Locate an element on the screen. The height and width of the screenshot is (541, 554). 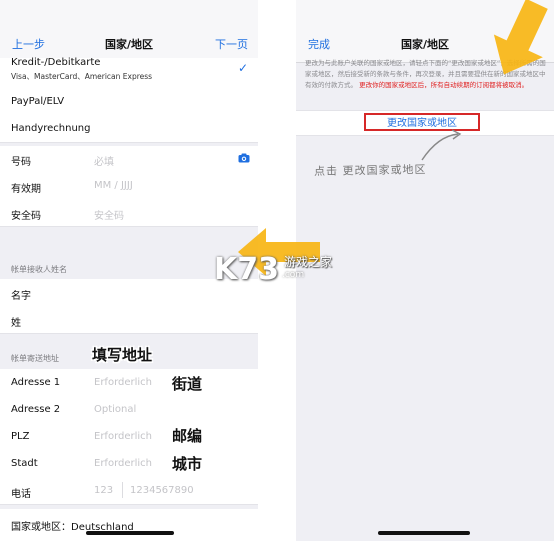
field-label: 电话 is located at coordinates (21, 494).